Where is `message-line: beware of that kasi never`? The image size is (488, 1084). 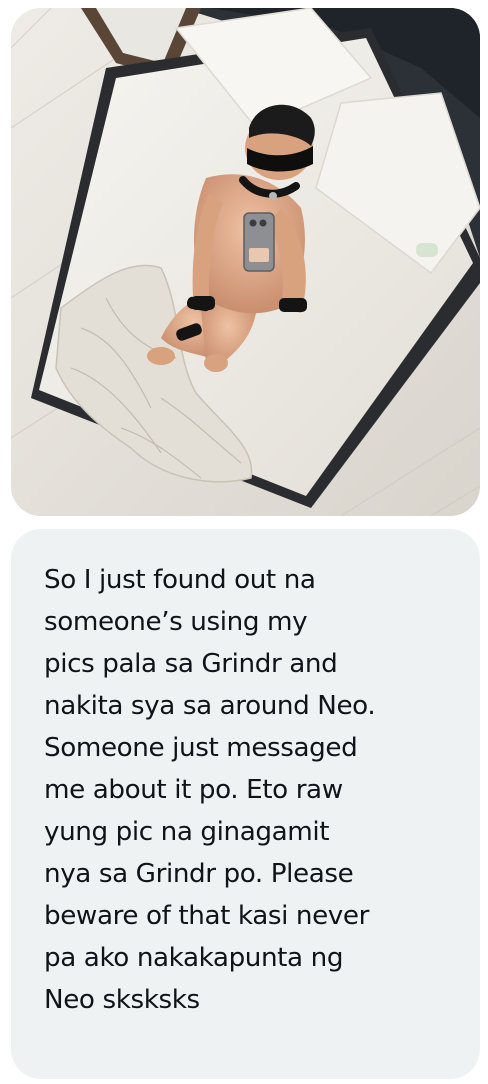
message-line: beware of that kasi never is located at coordinates (206, 916).